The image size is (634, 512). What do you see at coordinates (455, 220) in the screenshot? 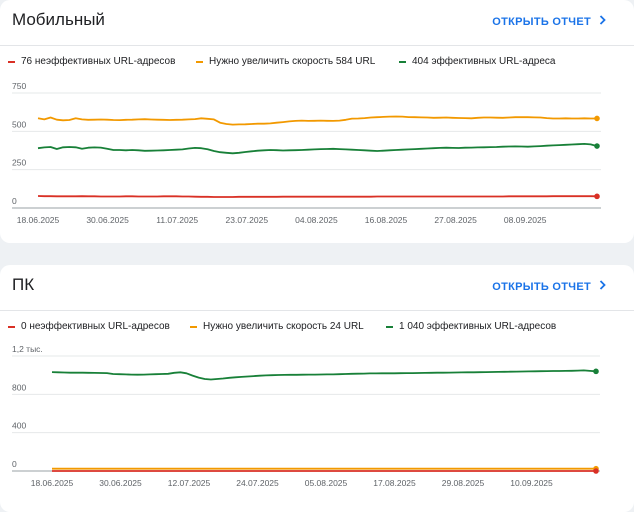
I see `x-tick-label: 27.08.2025` at bounding box center [455, 220].